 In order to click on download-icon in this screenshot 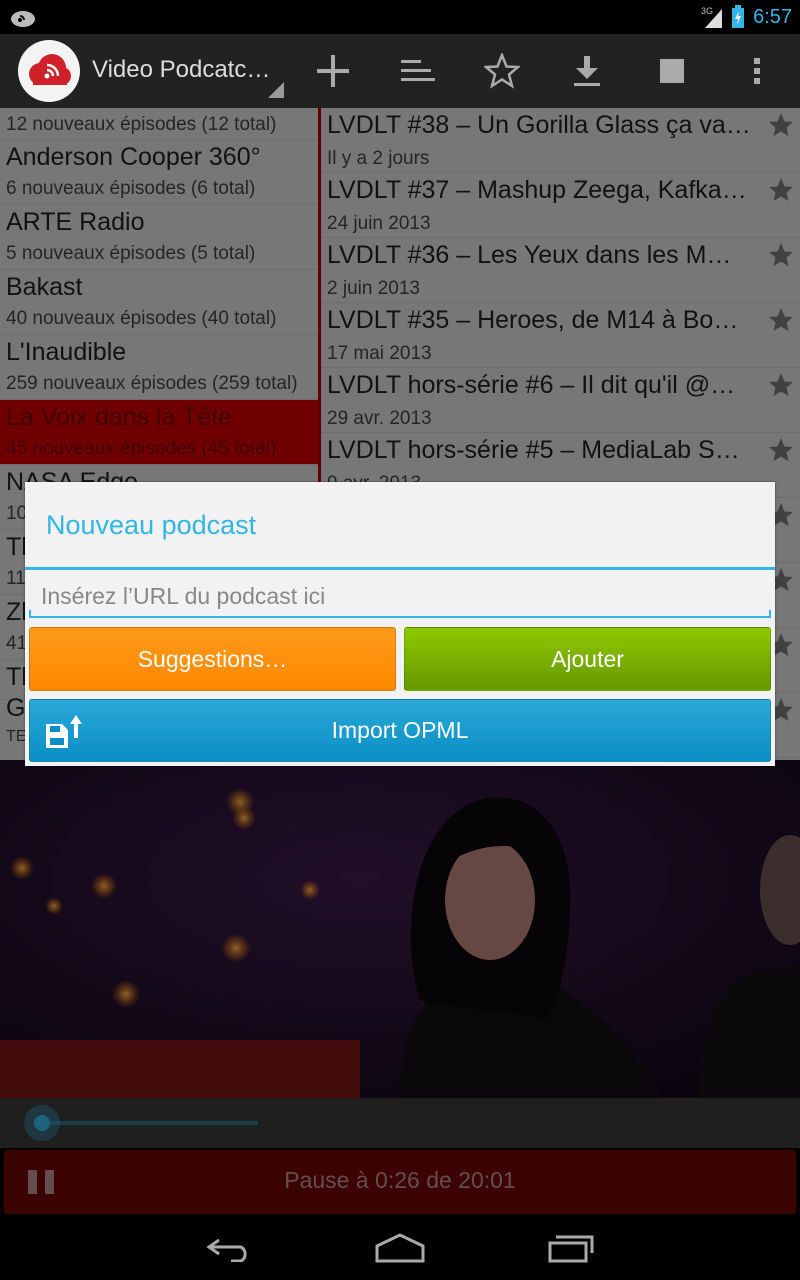, I will do `click(587, 71)`.